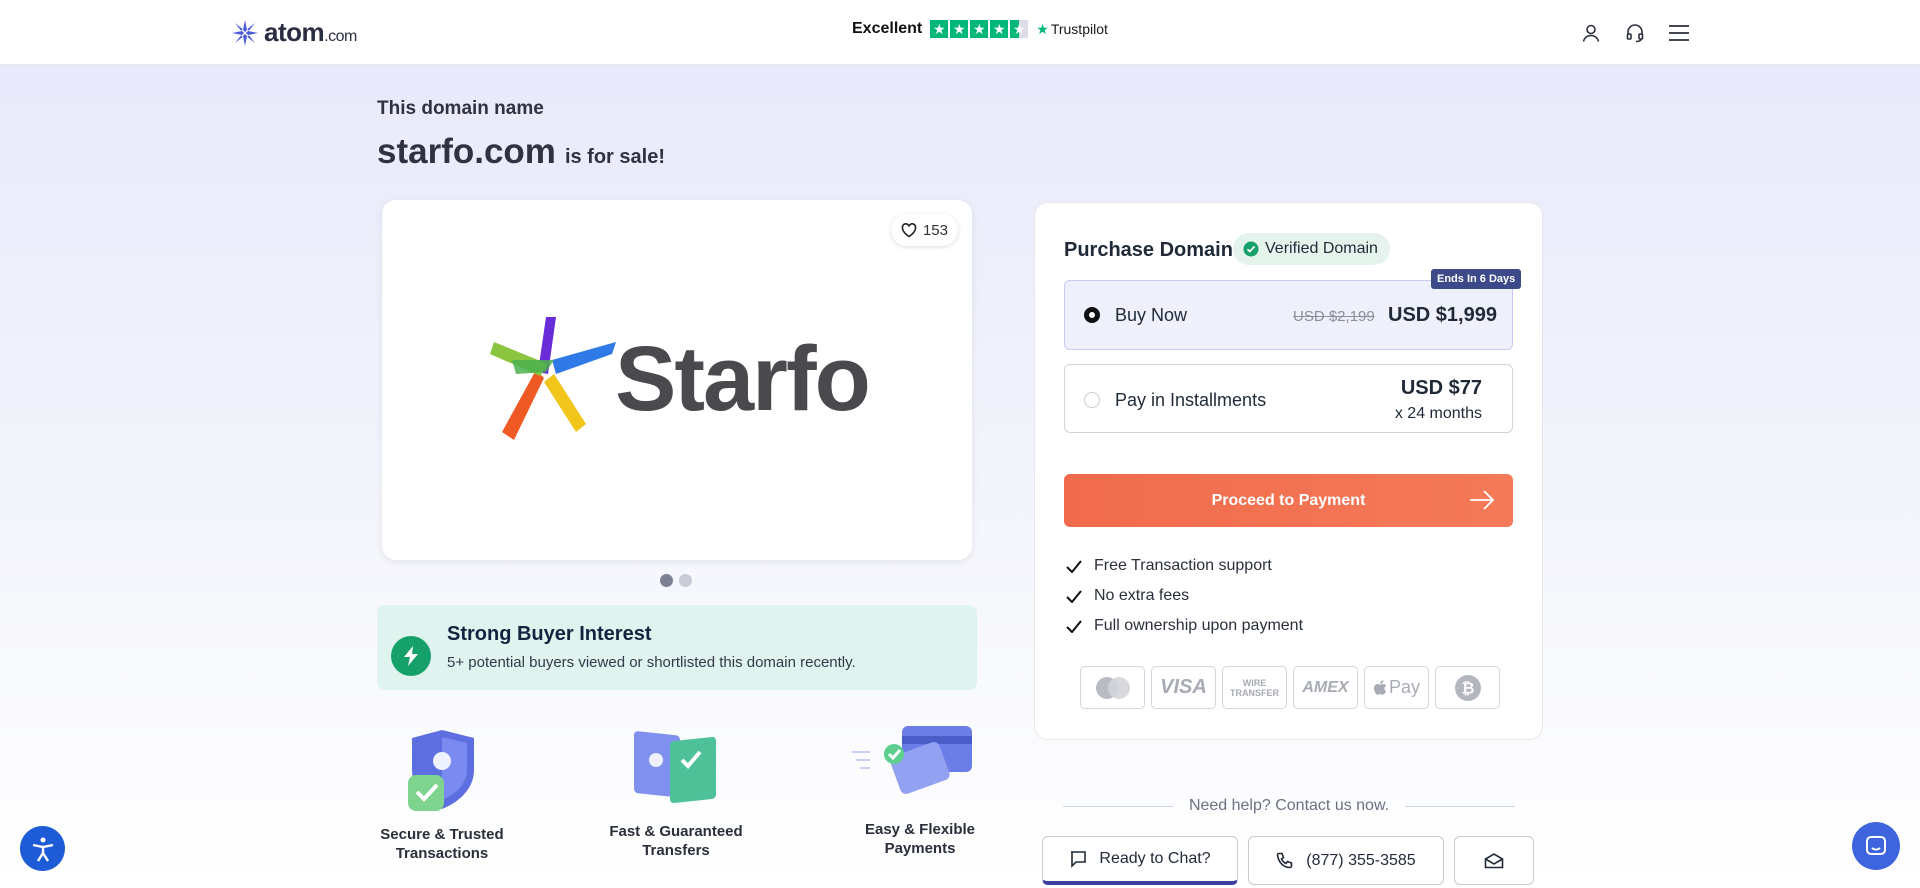 The height and width of the screenshot is (888, 1920). I want to click on site-logo: atom.com, so click(293, 32).